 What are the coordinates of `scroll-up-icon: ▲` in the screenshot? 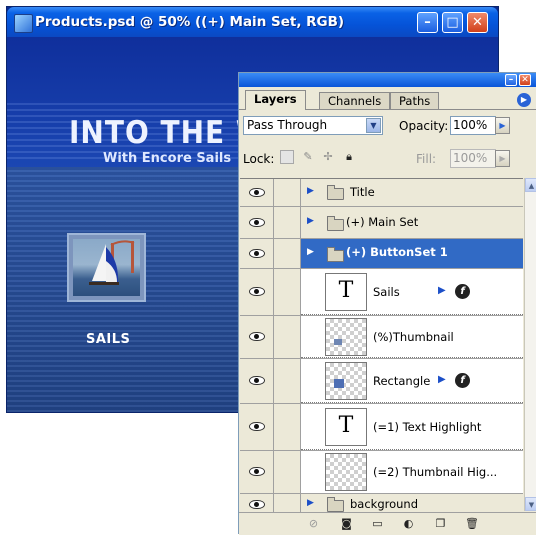 It's located at (530, 185).